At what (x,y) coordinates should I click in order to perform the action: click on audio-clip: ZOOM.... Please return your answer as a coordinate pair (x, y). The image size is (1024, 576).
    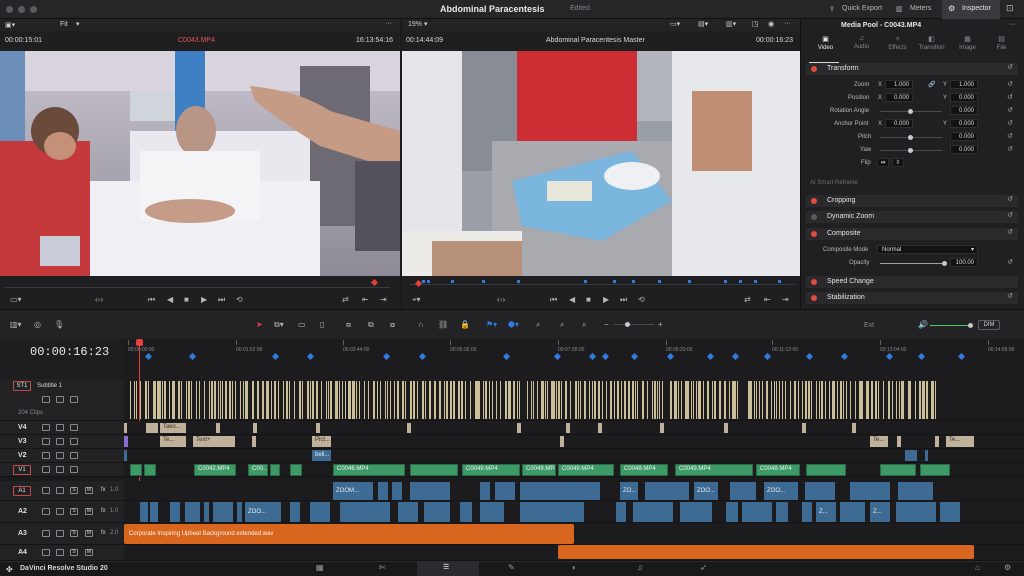
    Looking at the image, I should click on (353, 491).